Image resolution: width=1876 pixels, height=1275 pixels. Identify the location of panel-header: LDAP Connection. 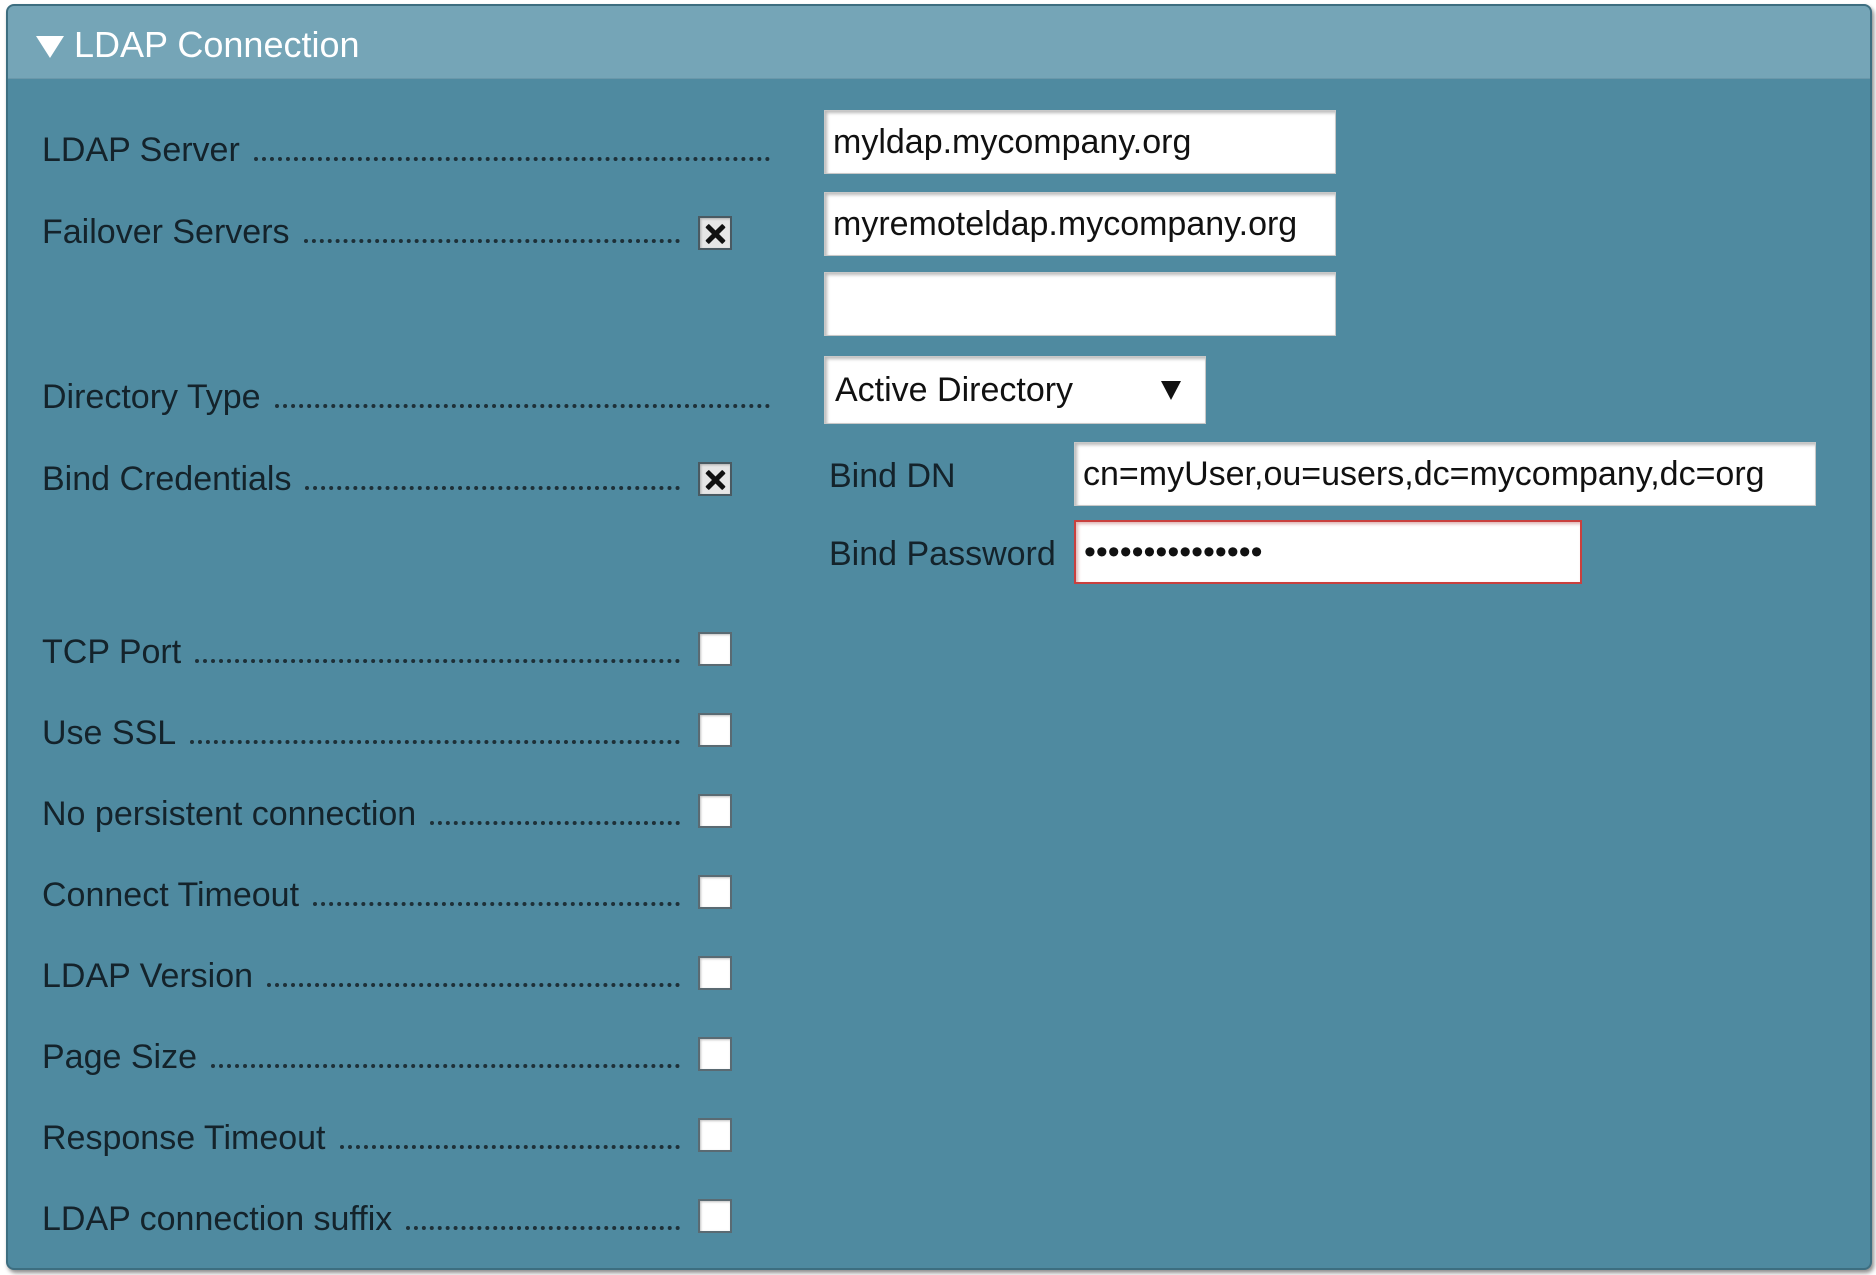
(939, 42).